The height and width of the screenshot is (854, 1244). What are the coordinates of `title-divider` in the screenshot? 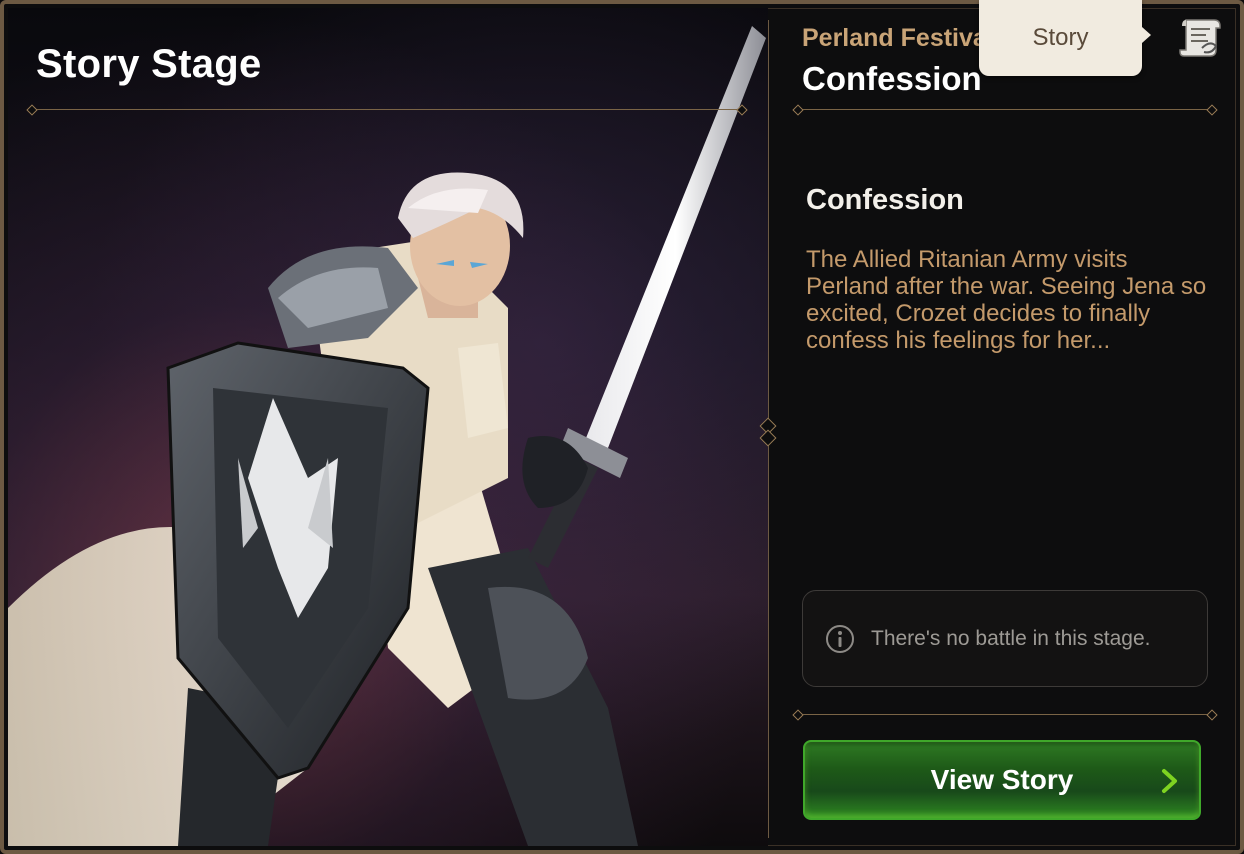 It's located at (387, 109).